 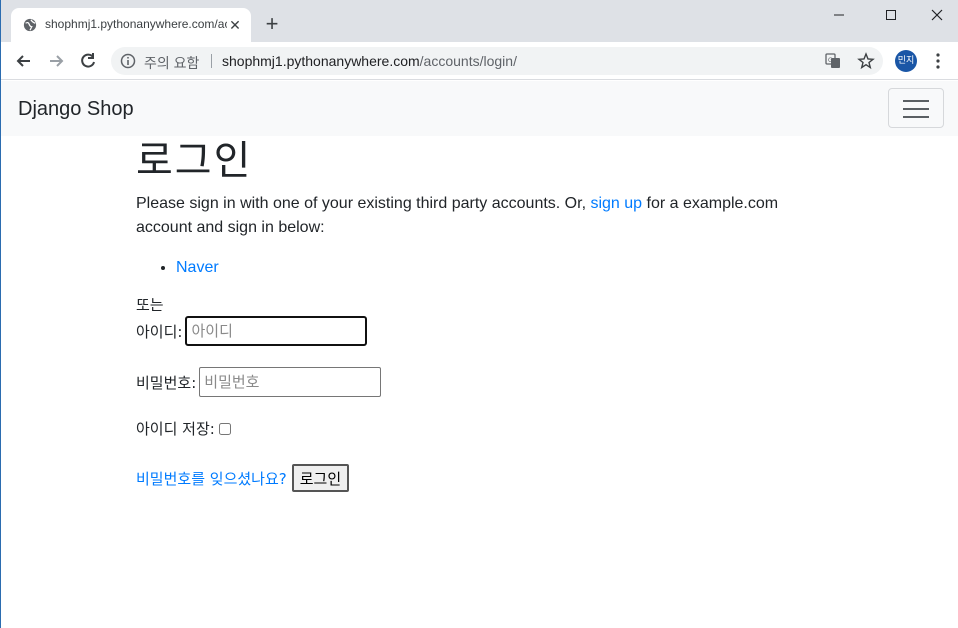 What do you see at coordinates (320, 478) in the screenshot?
I see `login-button: 로그인` at bounding box center [320, 478].